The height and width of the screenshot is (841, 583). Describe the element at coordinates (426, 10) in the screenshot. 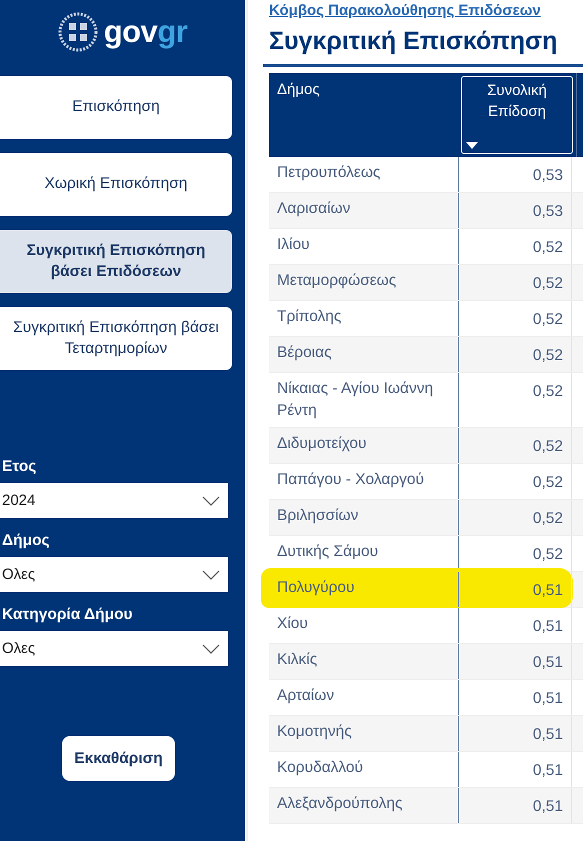

I see `breadcrumb-link: Κόμβος Παρακολούθησης Επιδόσεων` at that location.